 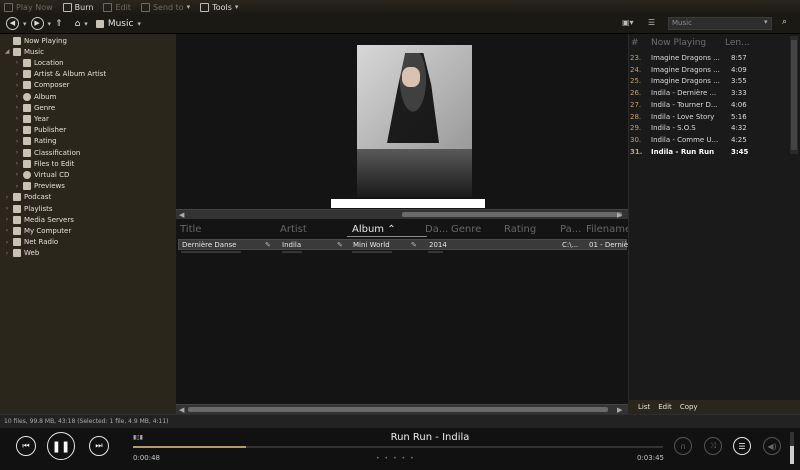 I want to click on tree-item: › Artist & Album Artist, so click(x=60, y=74).